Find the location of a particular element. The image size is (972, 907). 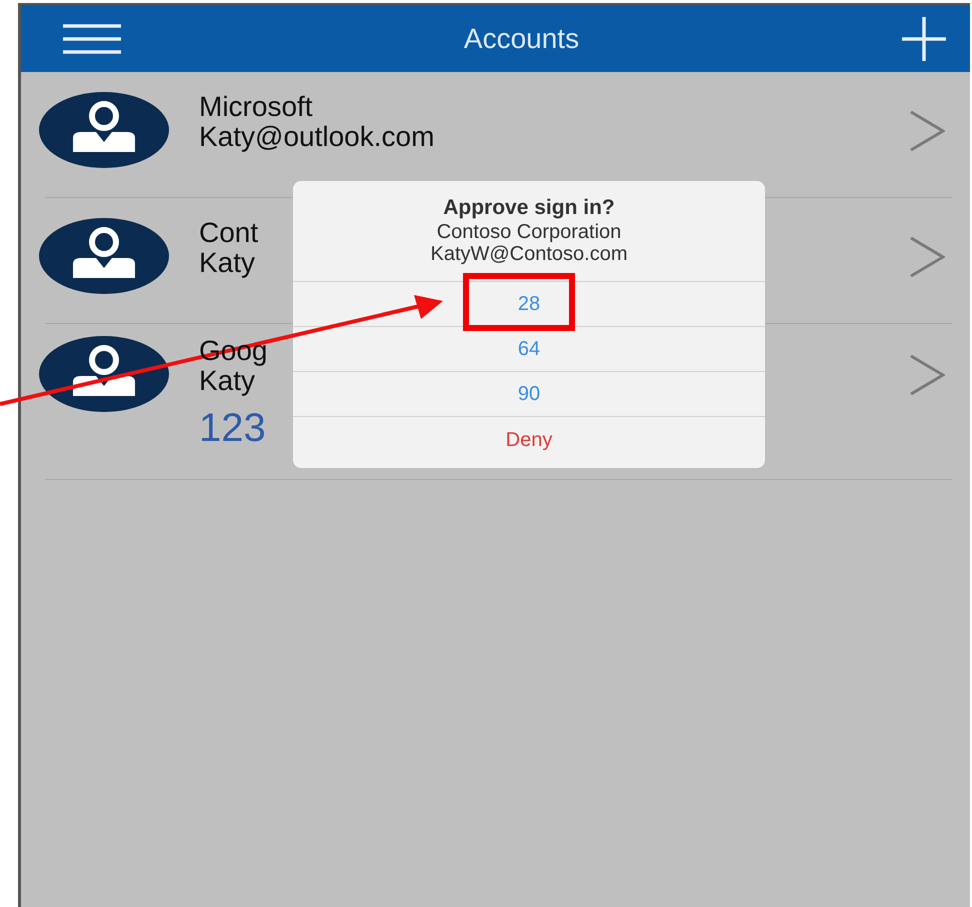

account-email: Katy@outlook.com is located at coordinates (316, 137).